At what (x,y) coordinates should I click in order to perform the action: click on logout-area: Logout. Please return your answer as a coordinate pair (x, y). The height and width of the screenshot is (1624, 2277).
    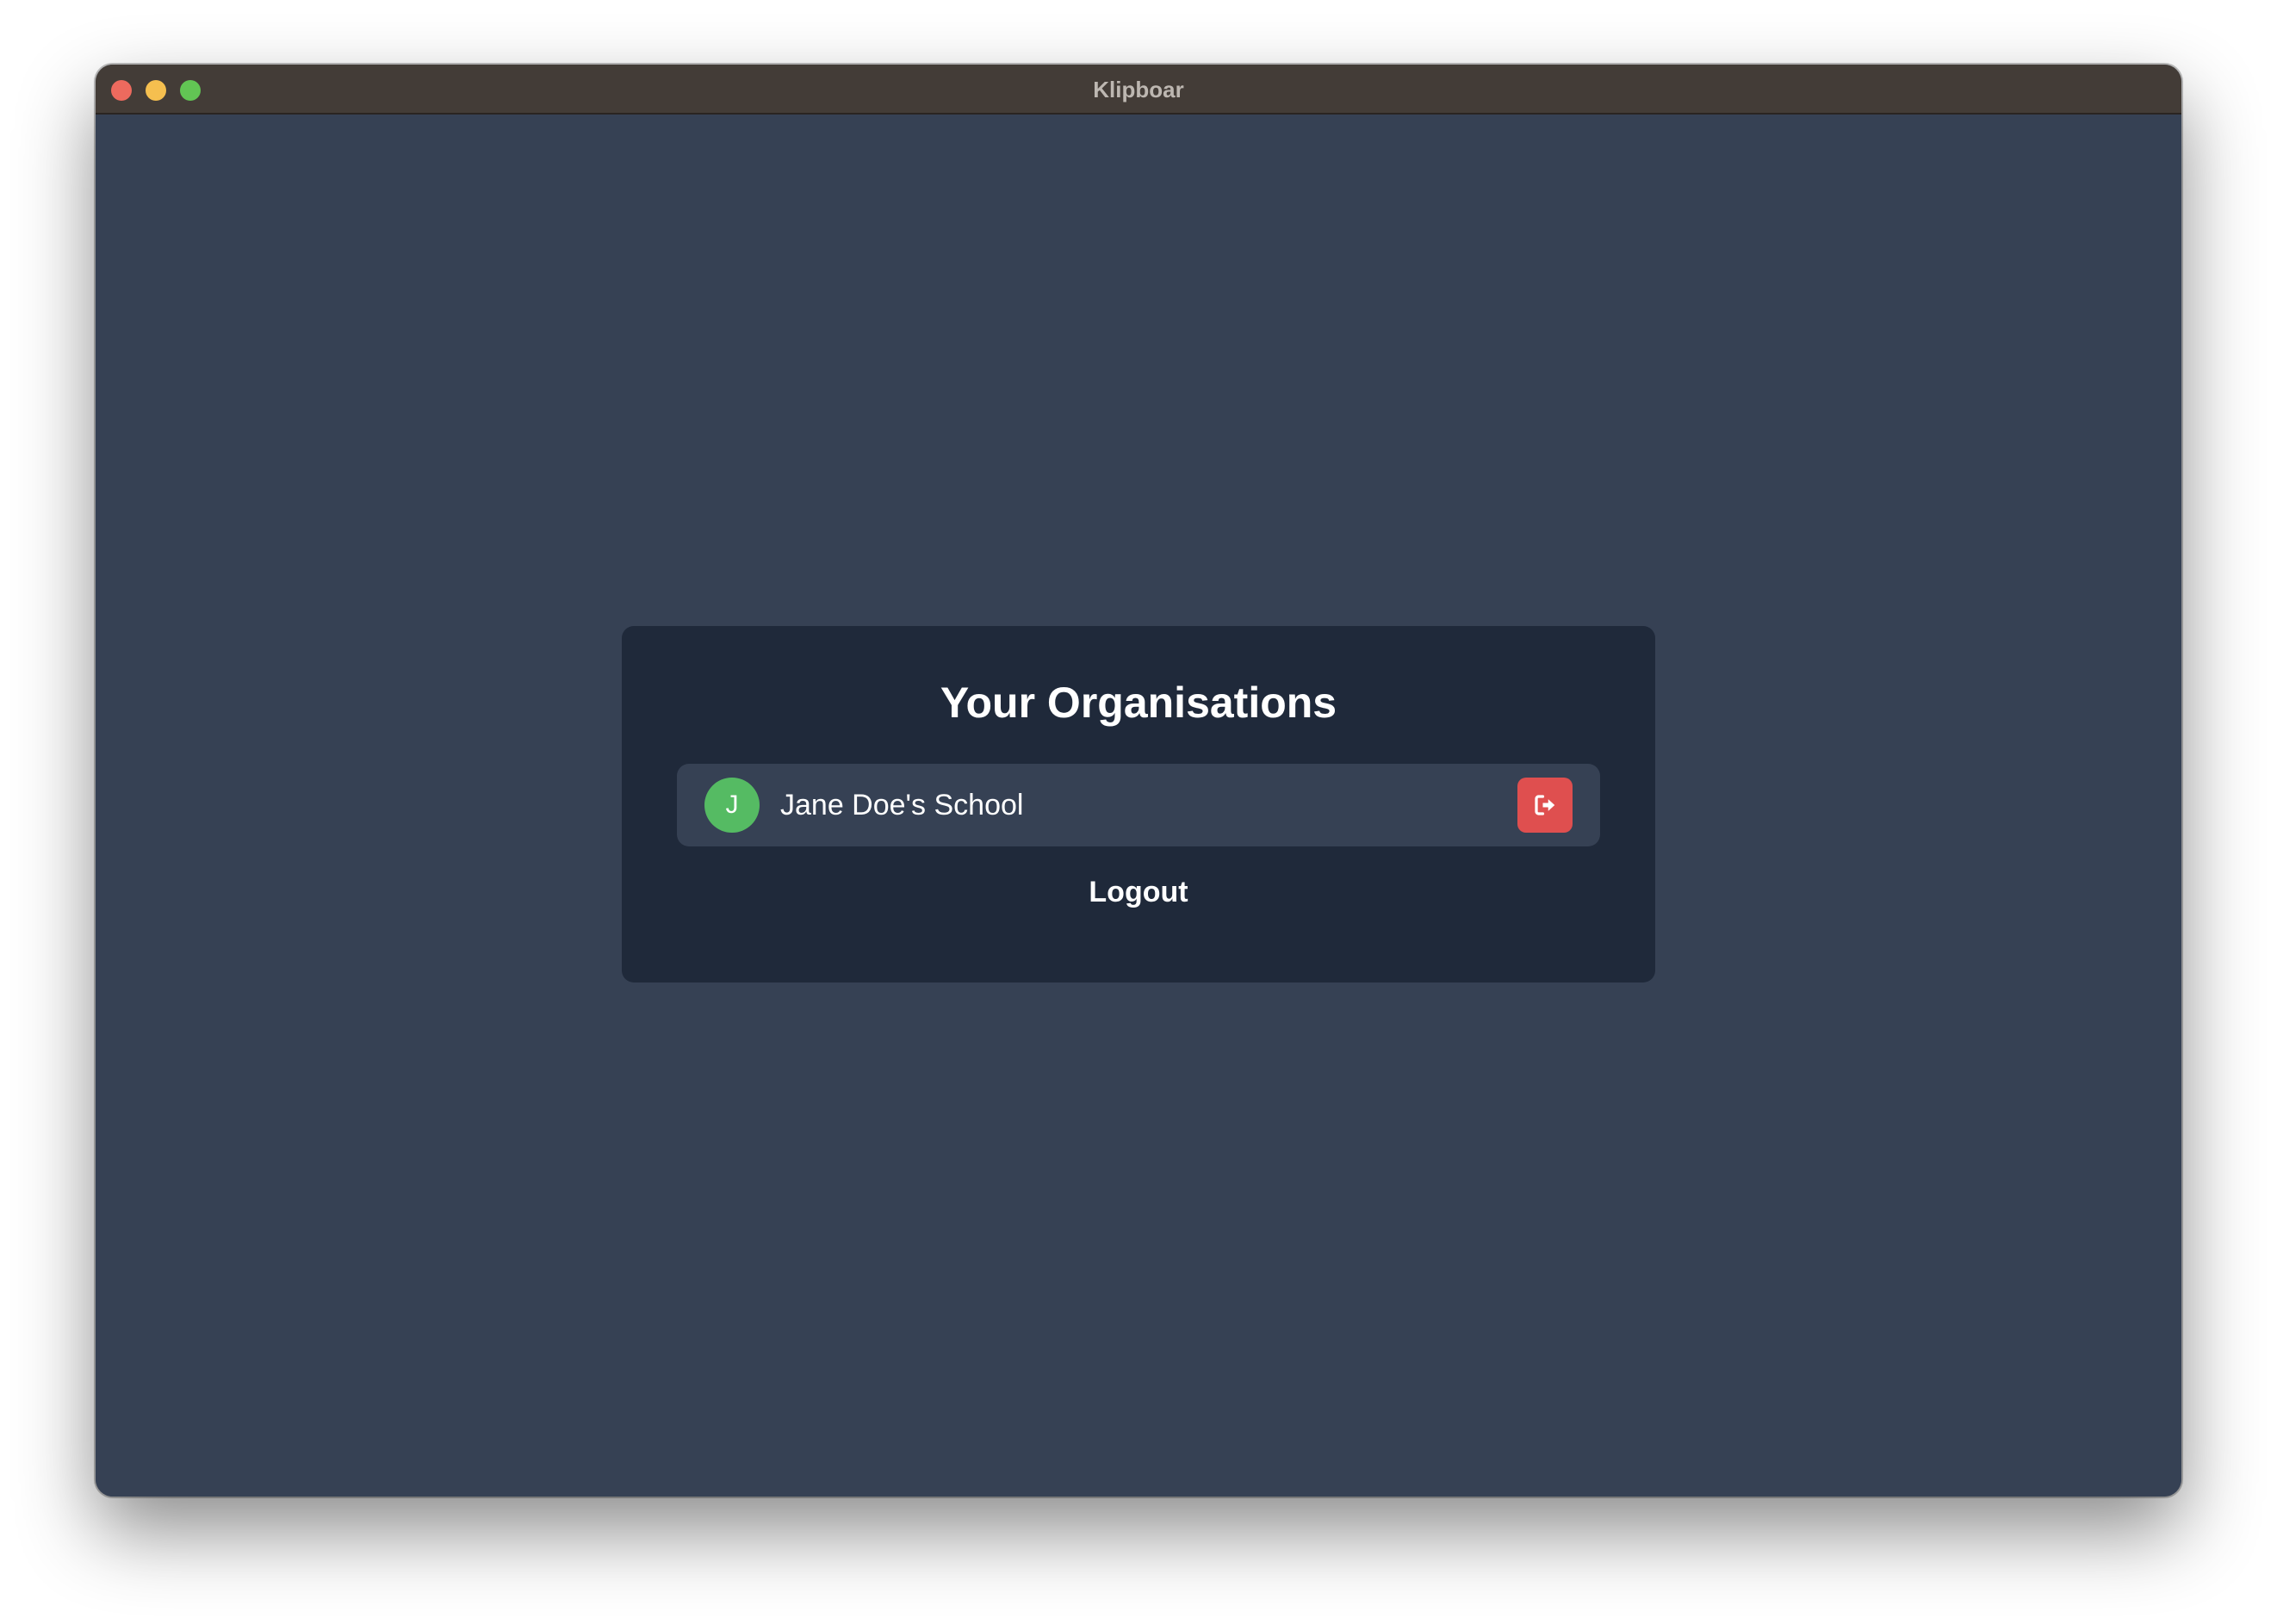
    Looking at the image, I should click on (1138, 893).